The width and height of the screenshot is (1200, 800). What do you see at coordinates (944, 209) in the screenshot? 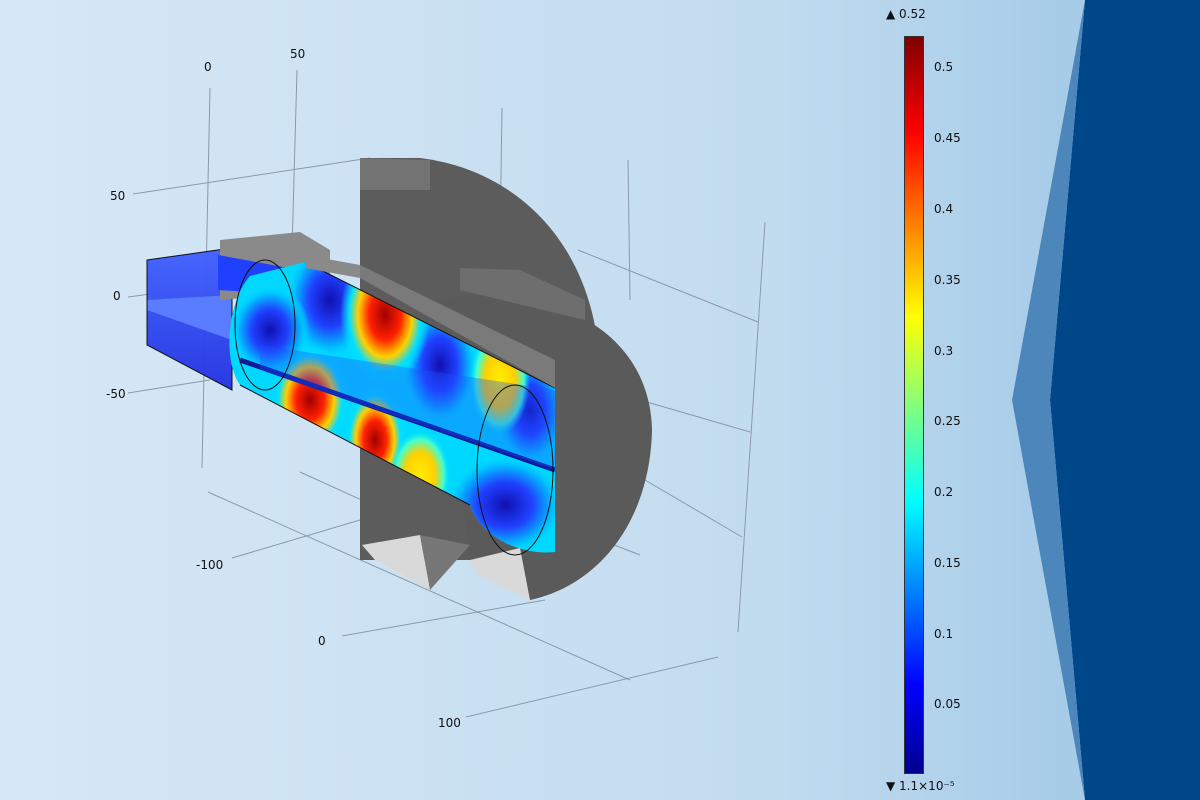
I see `colorbar-tick-2: 0.4` at bounding box center [944, 209].